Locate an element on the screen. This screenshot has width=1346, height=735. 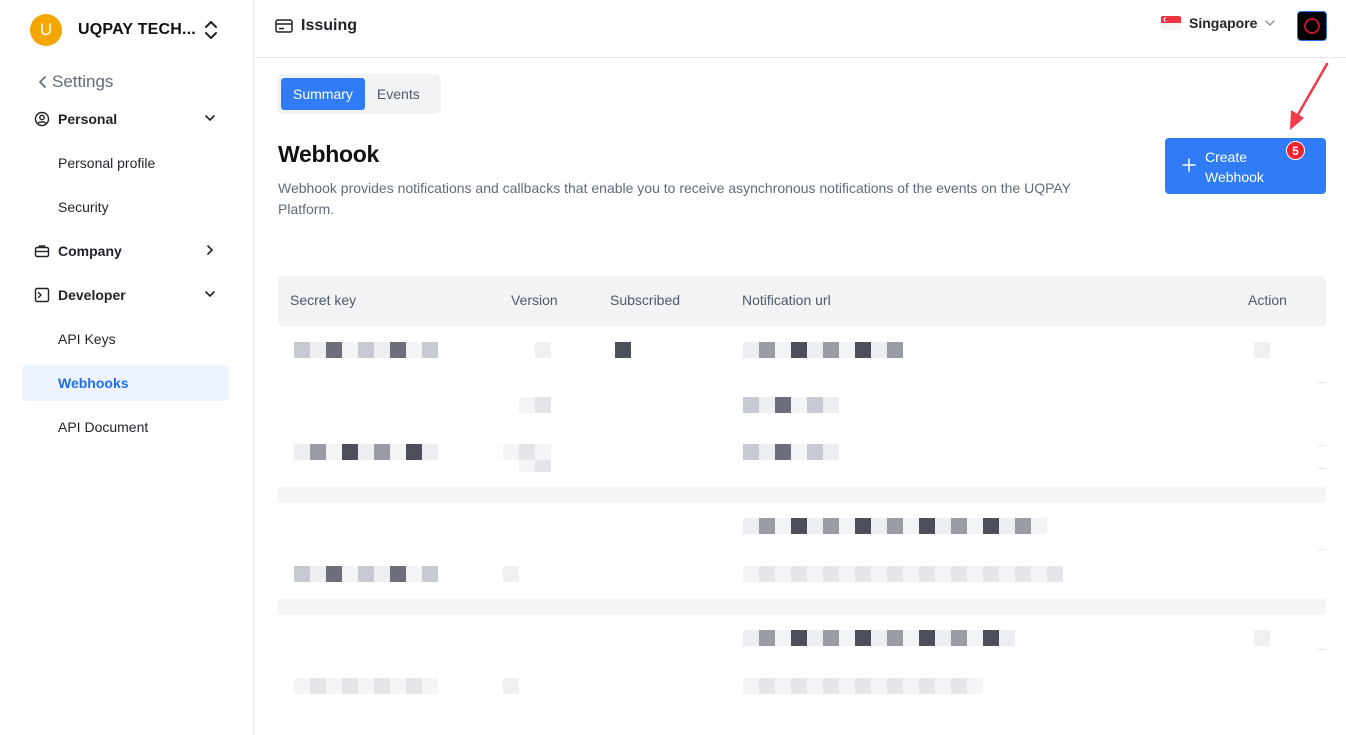
tab-summary: Summary is located at coordinates (323, 94).